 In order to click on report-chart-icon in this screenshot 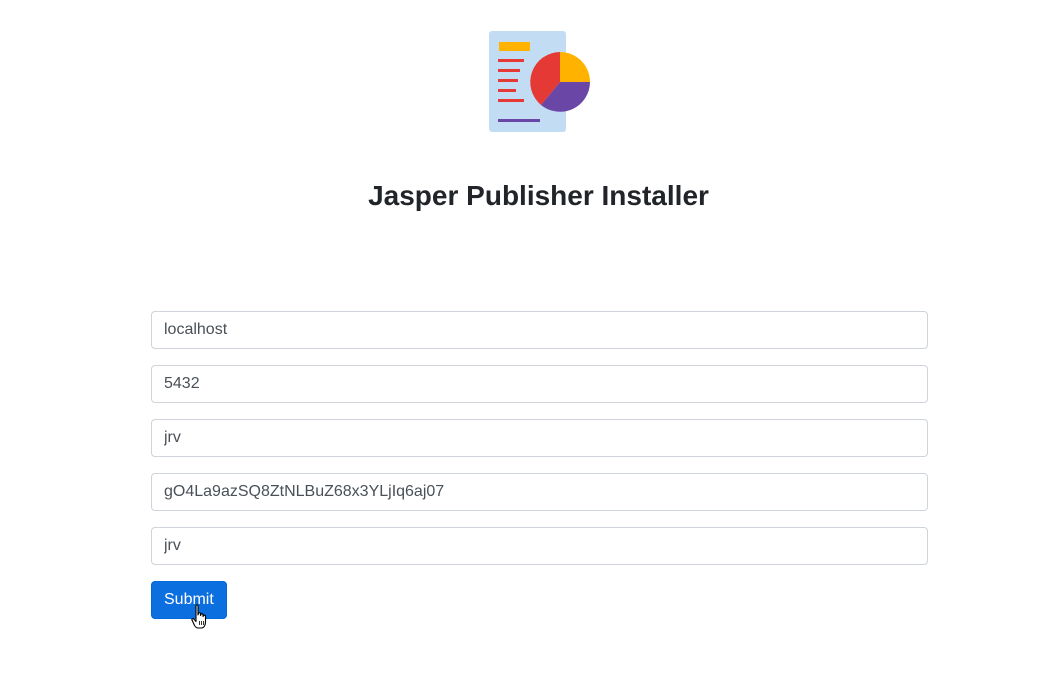, I will do `click(539, 81)`.